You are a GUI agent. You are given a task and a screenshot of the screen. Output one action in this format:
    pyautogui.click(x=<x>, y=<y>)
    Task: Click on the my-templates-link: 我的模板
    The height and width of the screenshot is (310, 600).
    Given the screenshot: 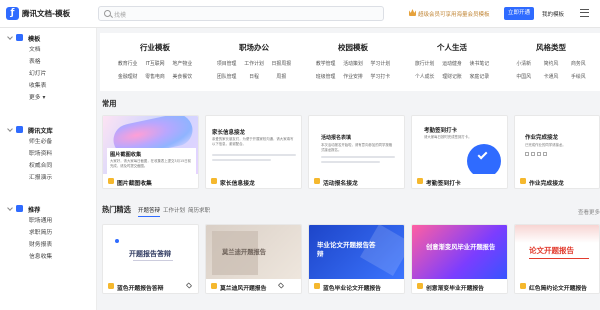 What is the action you would take?
    pyautogui.click(x=553, y=14)
    